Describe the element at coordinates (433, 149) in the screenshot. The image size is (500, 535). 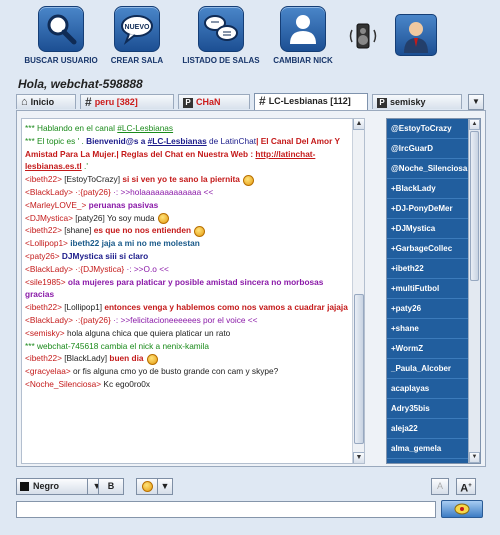
I see `user-list-item: @IrcGuarD` at that location.